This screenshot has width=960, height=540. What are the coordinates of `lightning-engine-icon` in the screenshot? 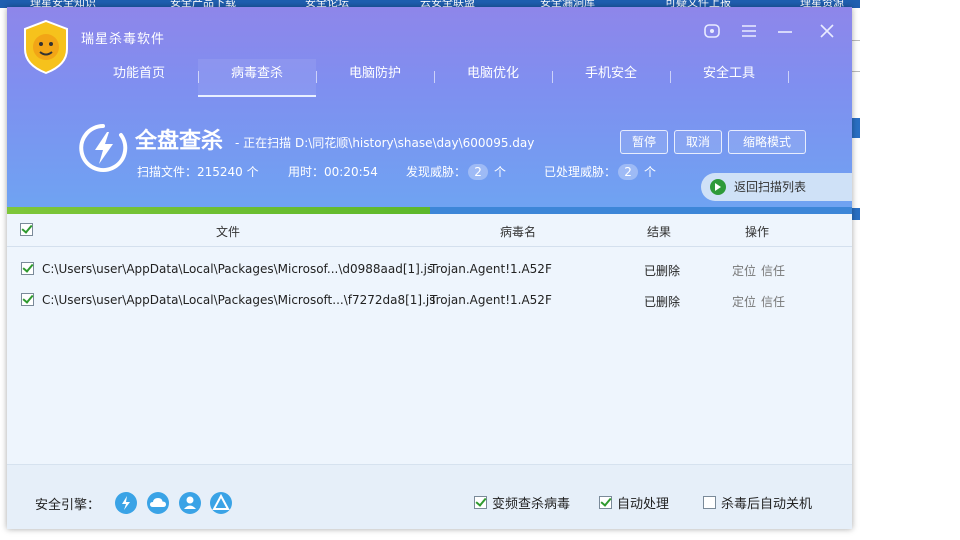 It's located at (126, 503).